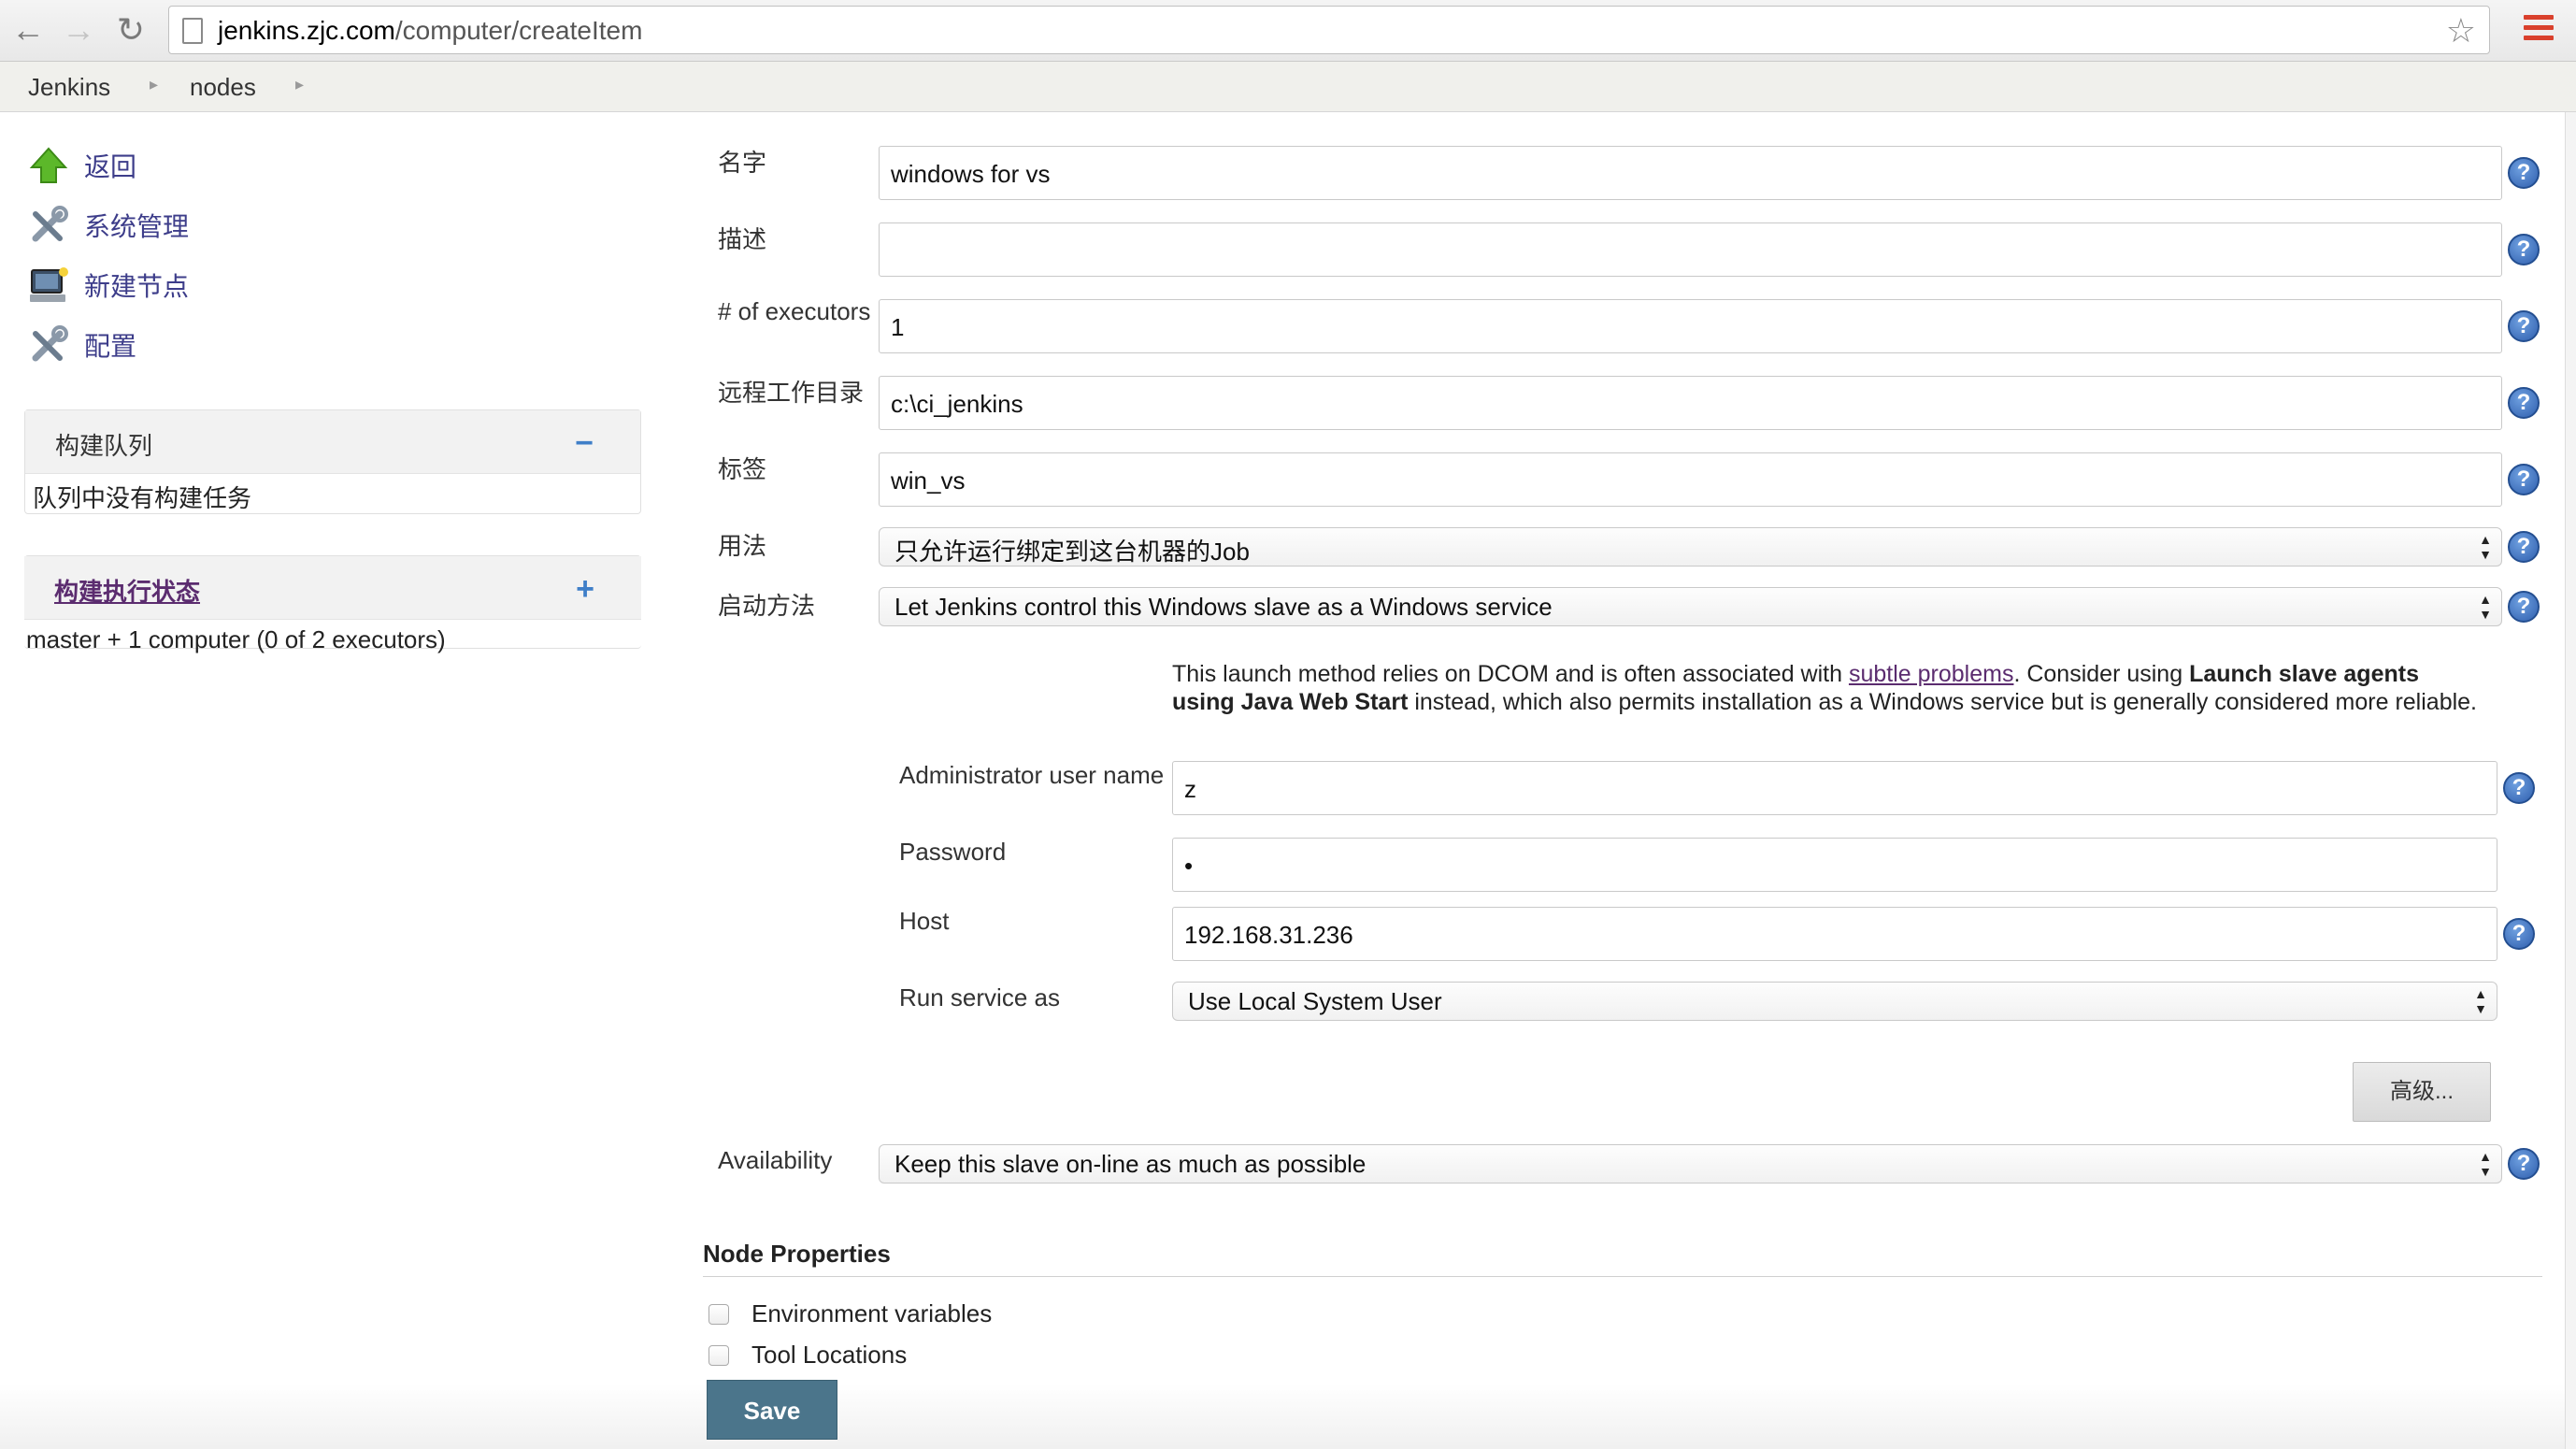 Image resolution: width=2576 pixels, height=1449 pixels. What do you see at coordinates (1072, 552) in the screenshot?
I see `usage-value: 只允许运行绑定到这台机器的Job` at bounding box center [1072, 552].